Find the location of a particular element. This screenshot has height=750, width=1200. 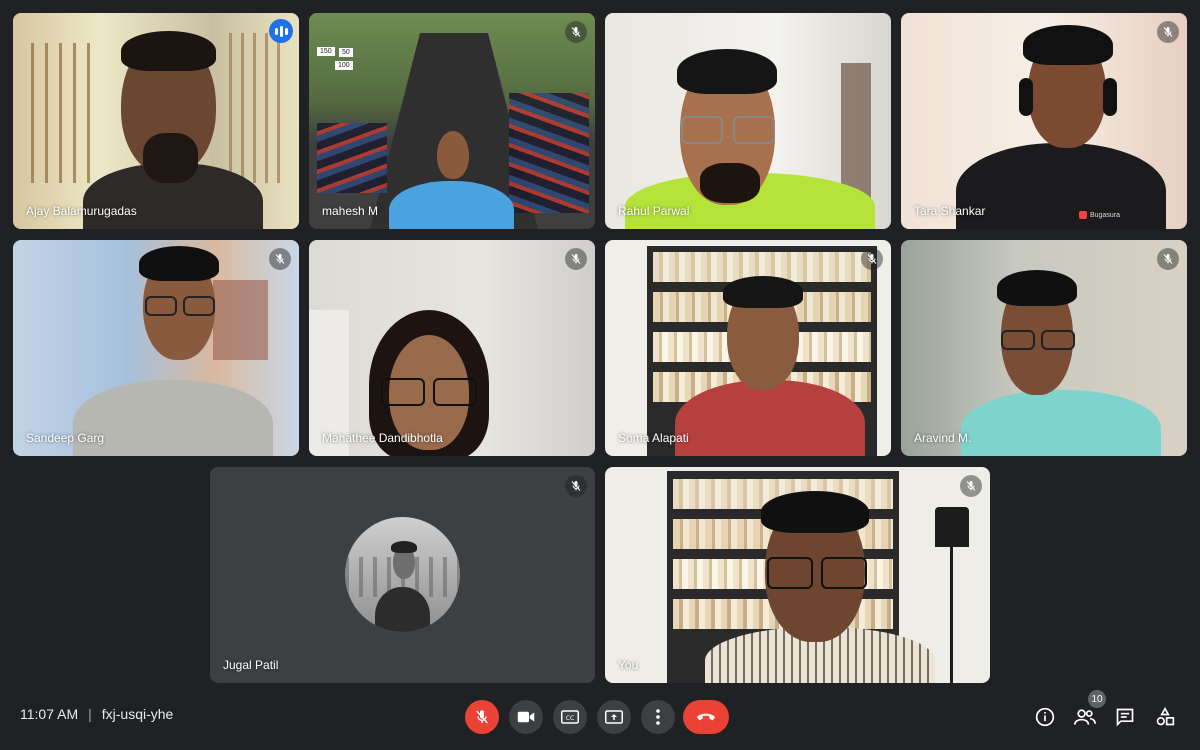

camera-icon is located at coordinates (526, 717).